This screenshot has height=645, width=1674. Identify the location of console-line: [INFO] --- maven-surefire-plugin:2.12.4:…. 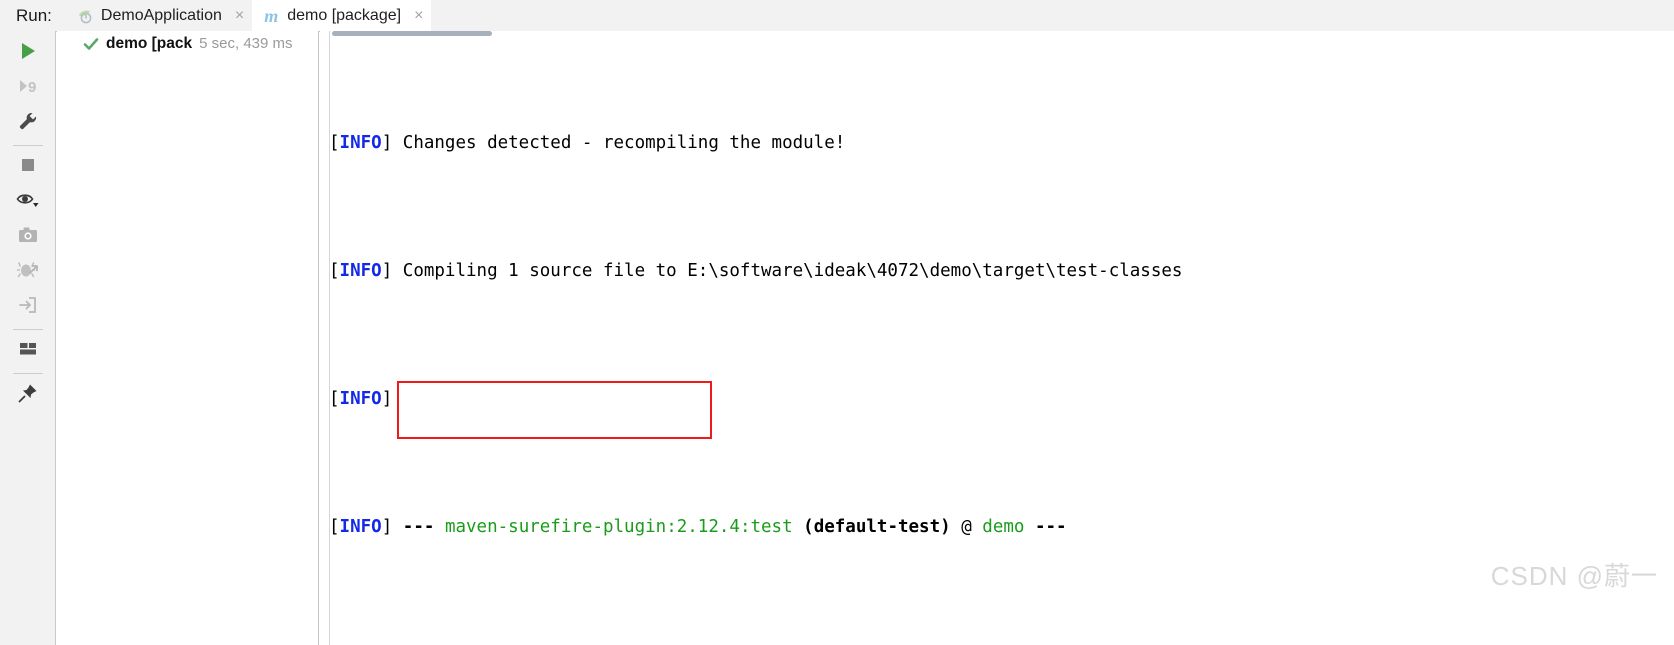
(698, 527).